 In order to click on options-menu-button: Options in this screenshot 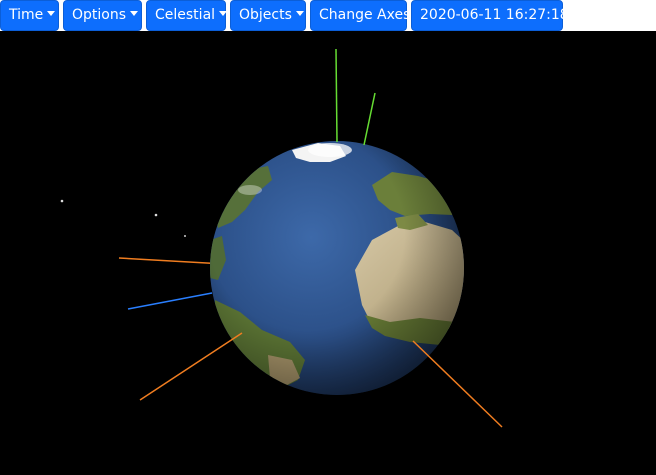, I will do `click(102, 15)`.